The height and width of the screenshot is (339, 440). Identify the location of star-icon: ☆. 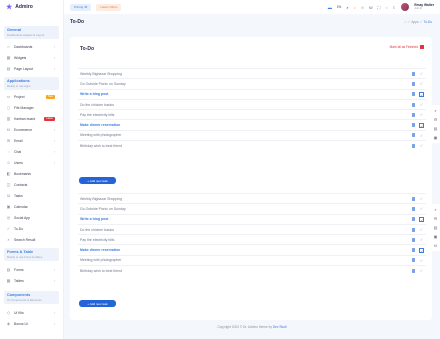
(363, 7).